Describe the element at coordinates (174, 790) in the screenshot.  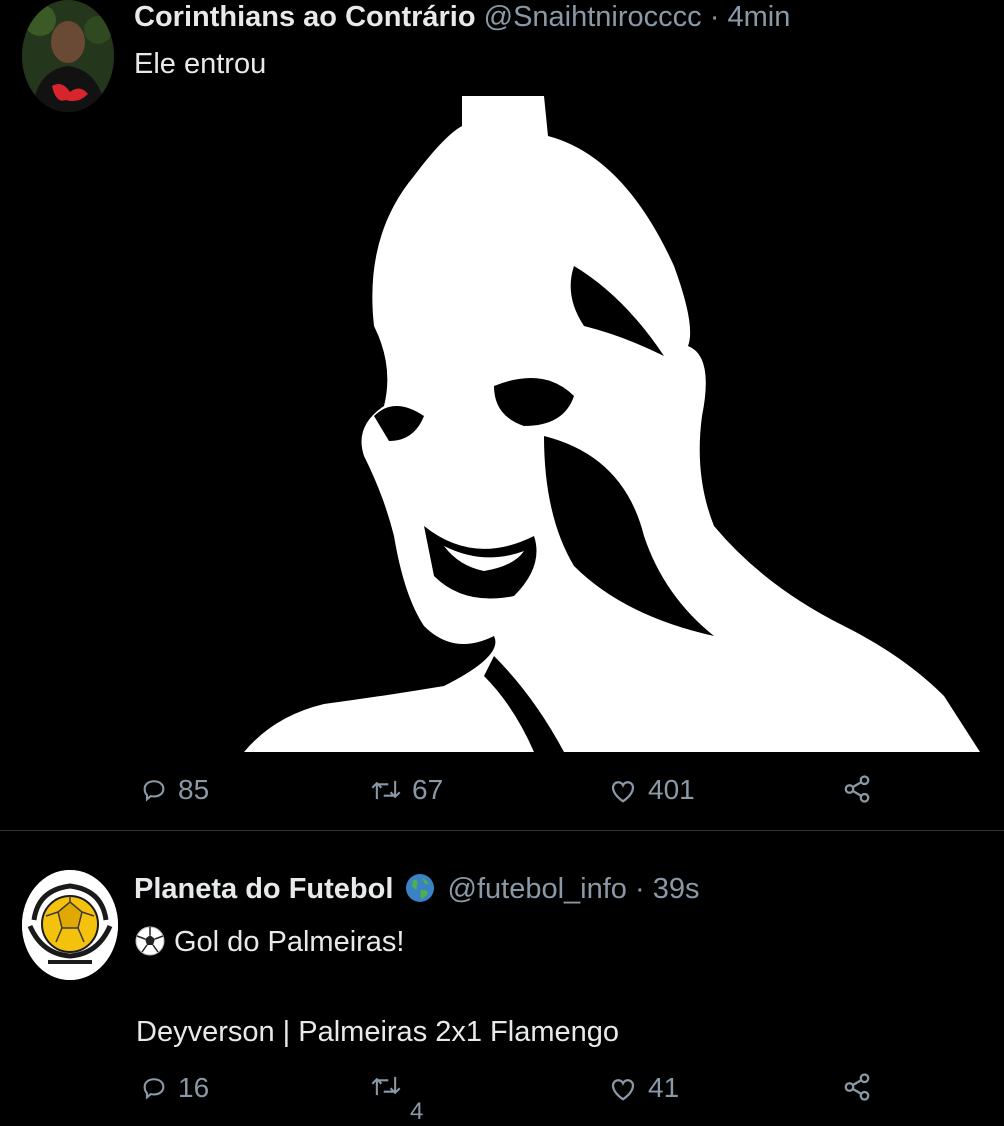
I see `reply-button: 85` at that location.